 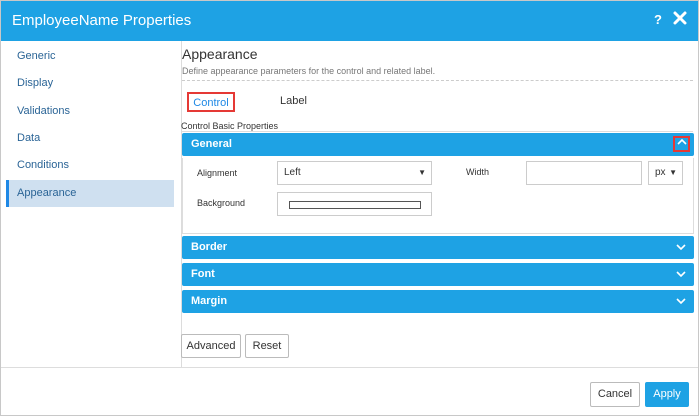 I want to click on tab-control: Control, so click(x=211, y=102).